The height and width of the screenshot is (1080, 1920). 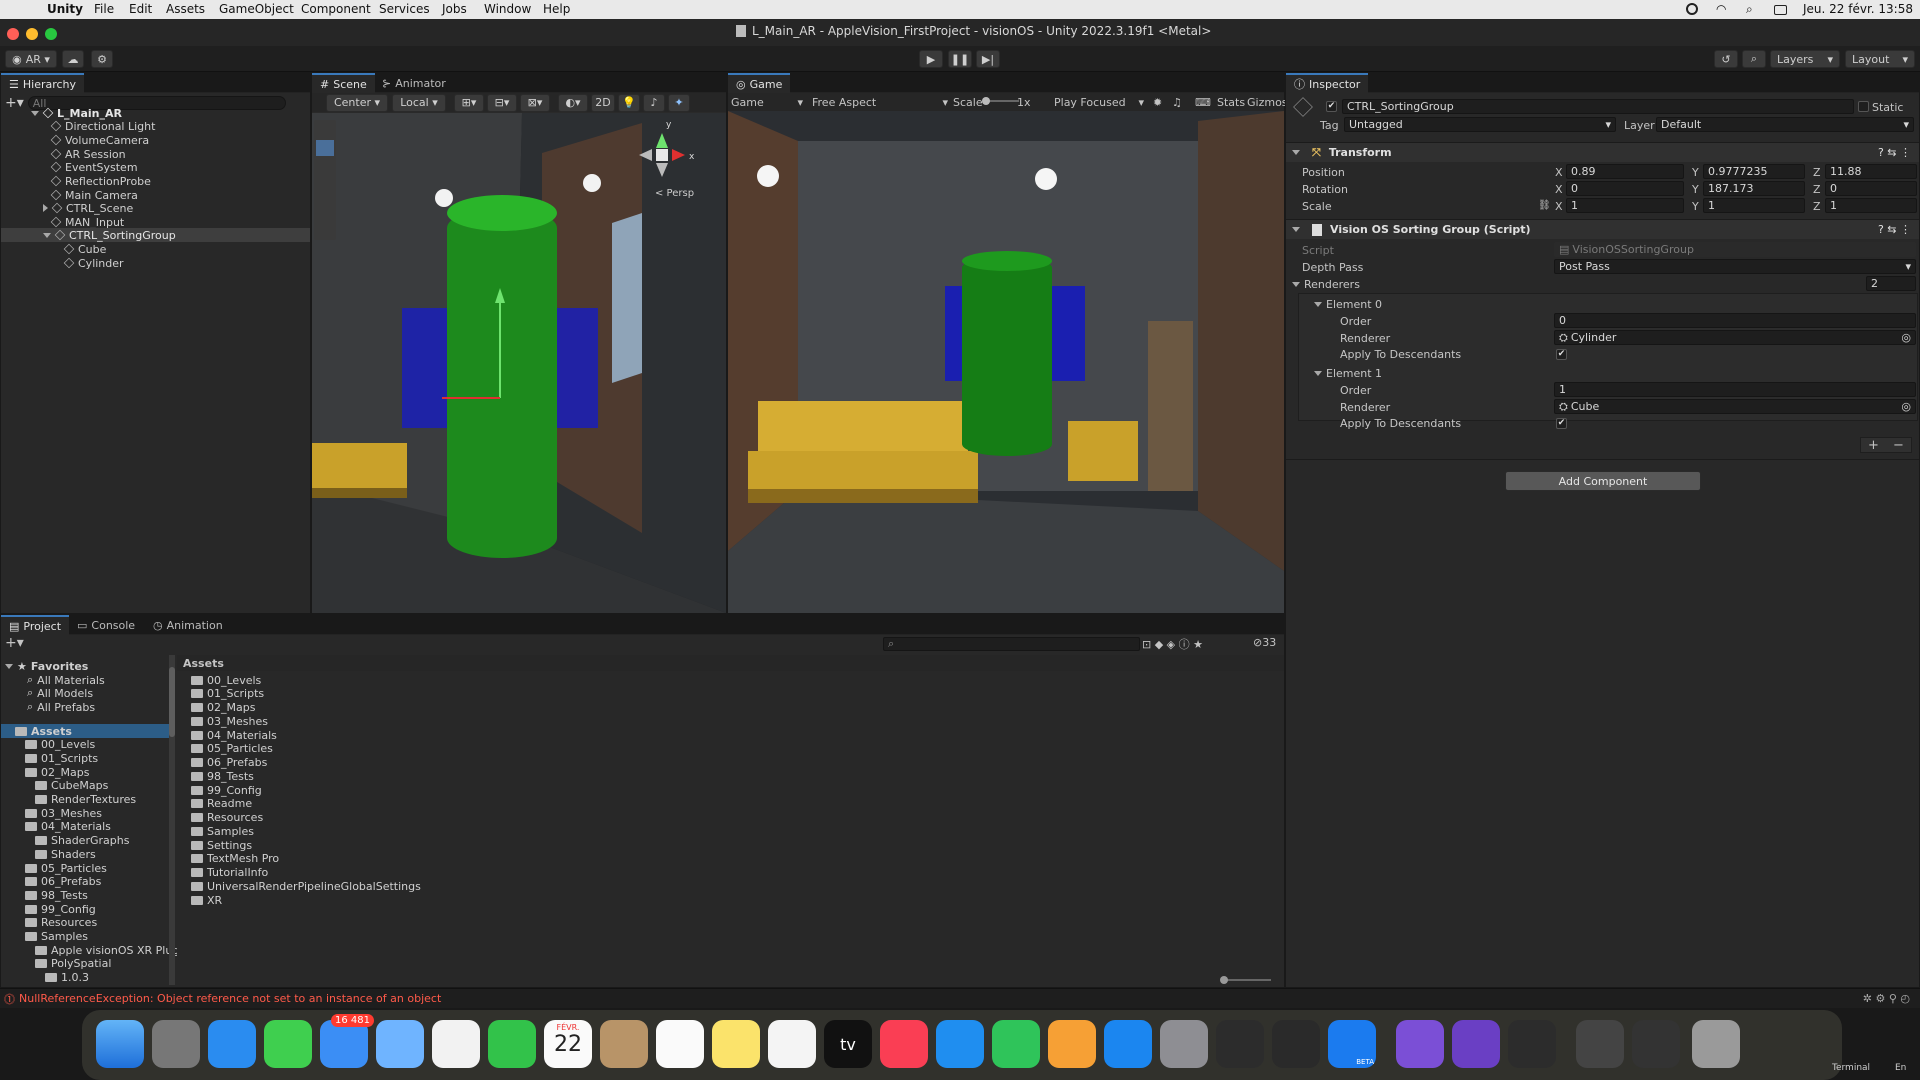 I want to click on wifi-icon: ◠, so click(x=1721, y=9).